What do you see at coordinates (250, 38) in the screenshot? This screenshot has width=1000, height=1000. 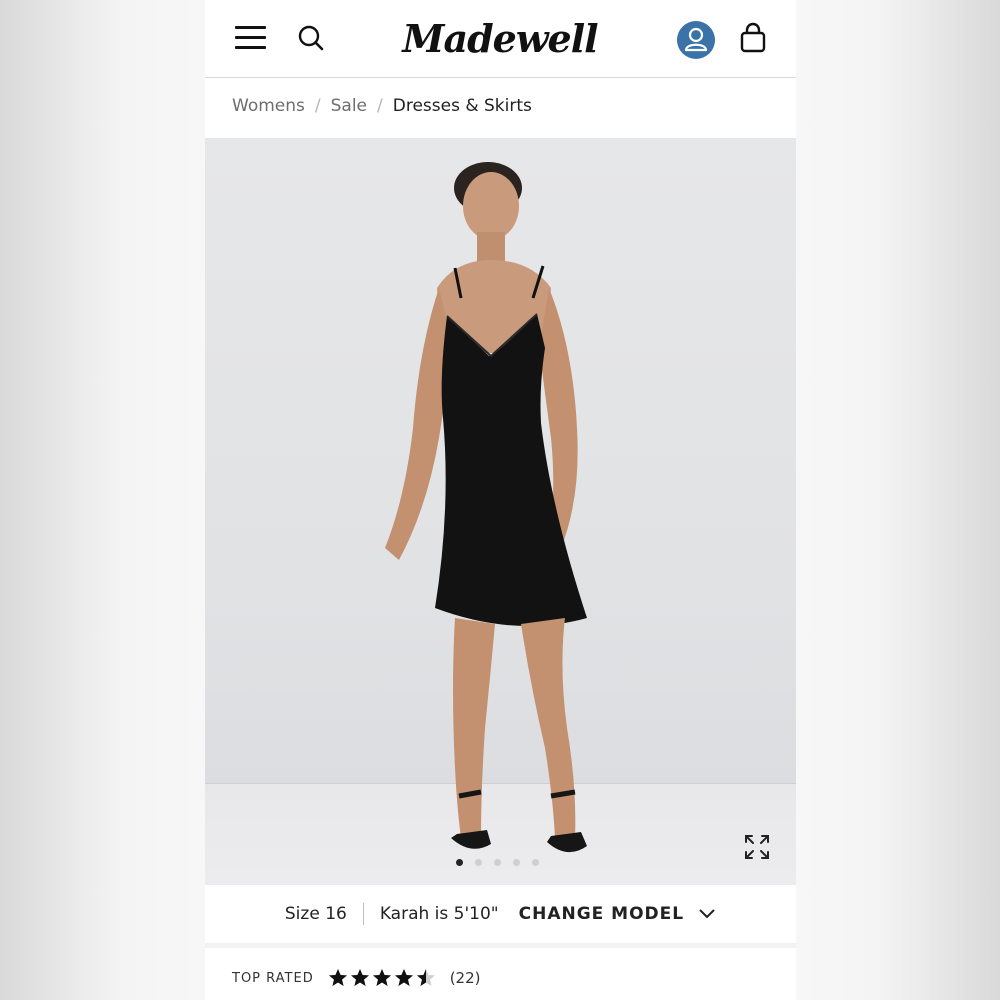 I see `hamburger-menu-icon` at bounding box center [250, 38].